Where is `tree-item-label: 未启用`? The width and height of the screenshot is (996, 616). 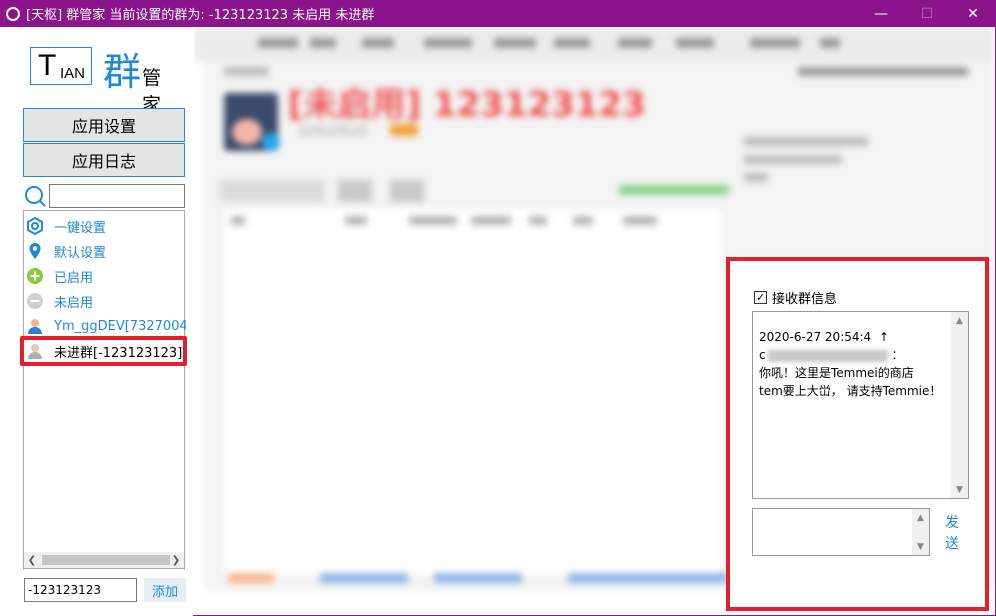
tree-item-label: 未启用 is located at coordinates (74, 303).